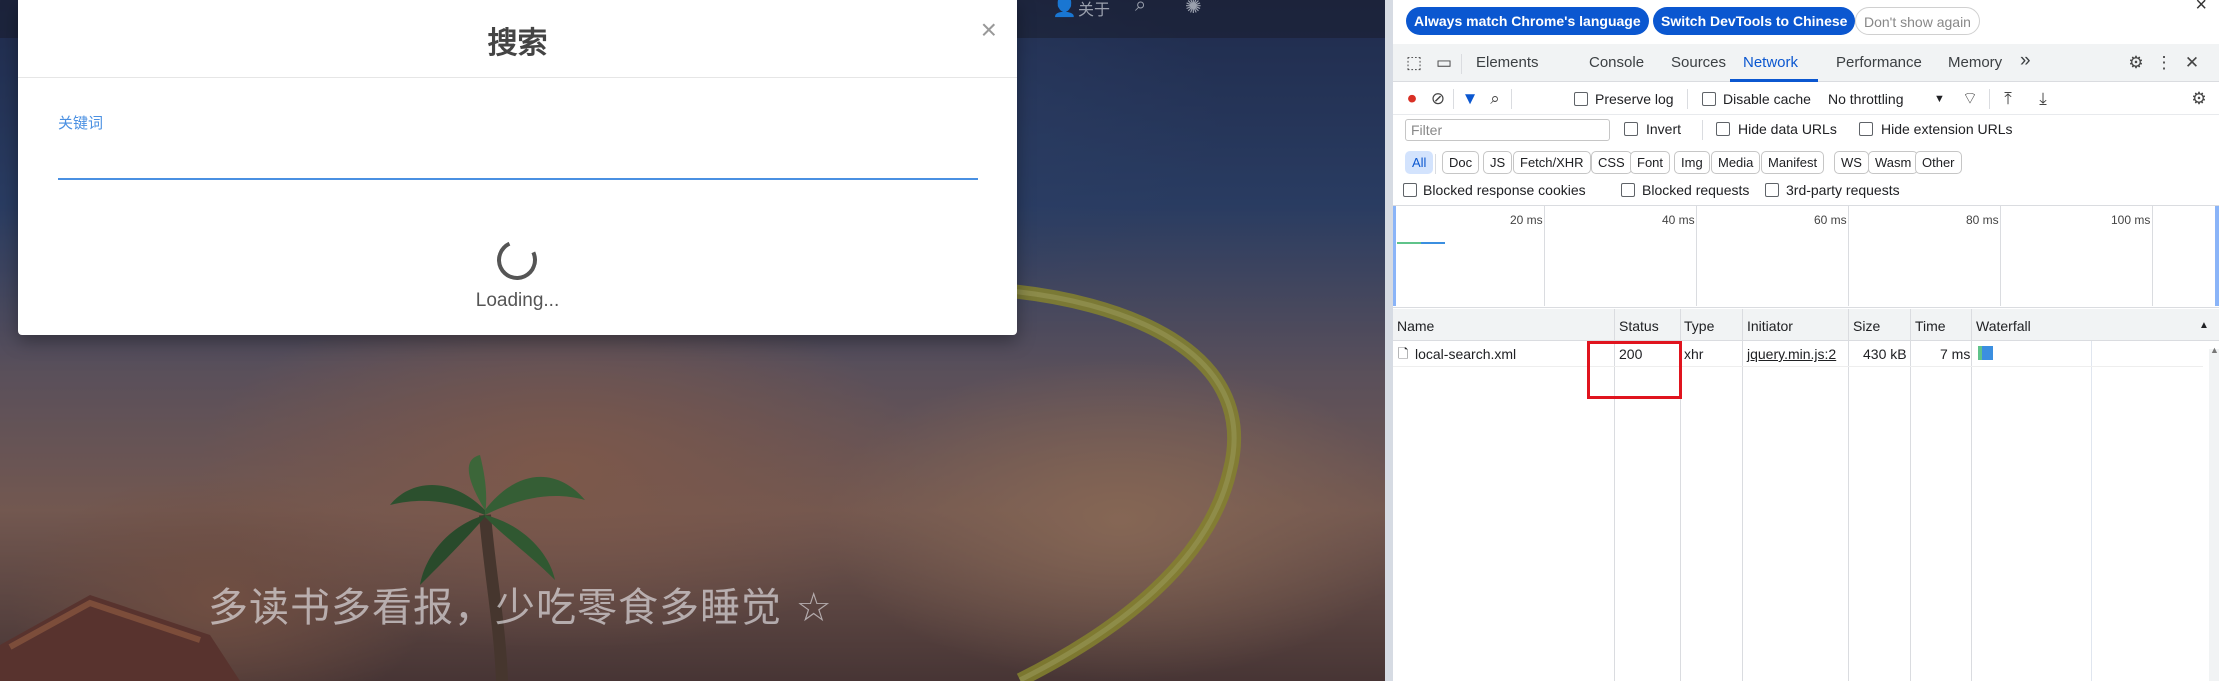  I want to click on column-waterfall: Waterfall, so click(2003, 326).